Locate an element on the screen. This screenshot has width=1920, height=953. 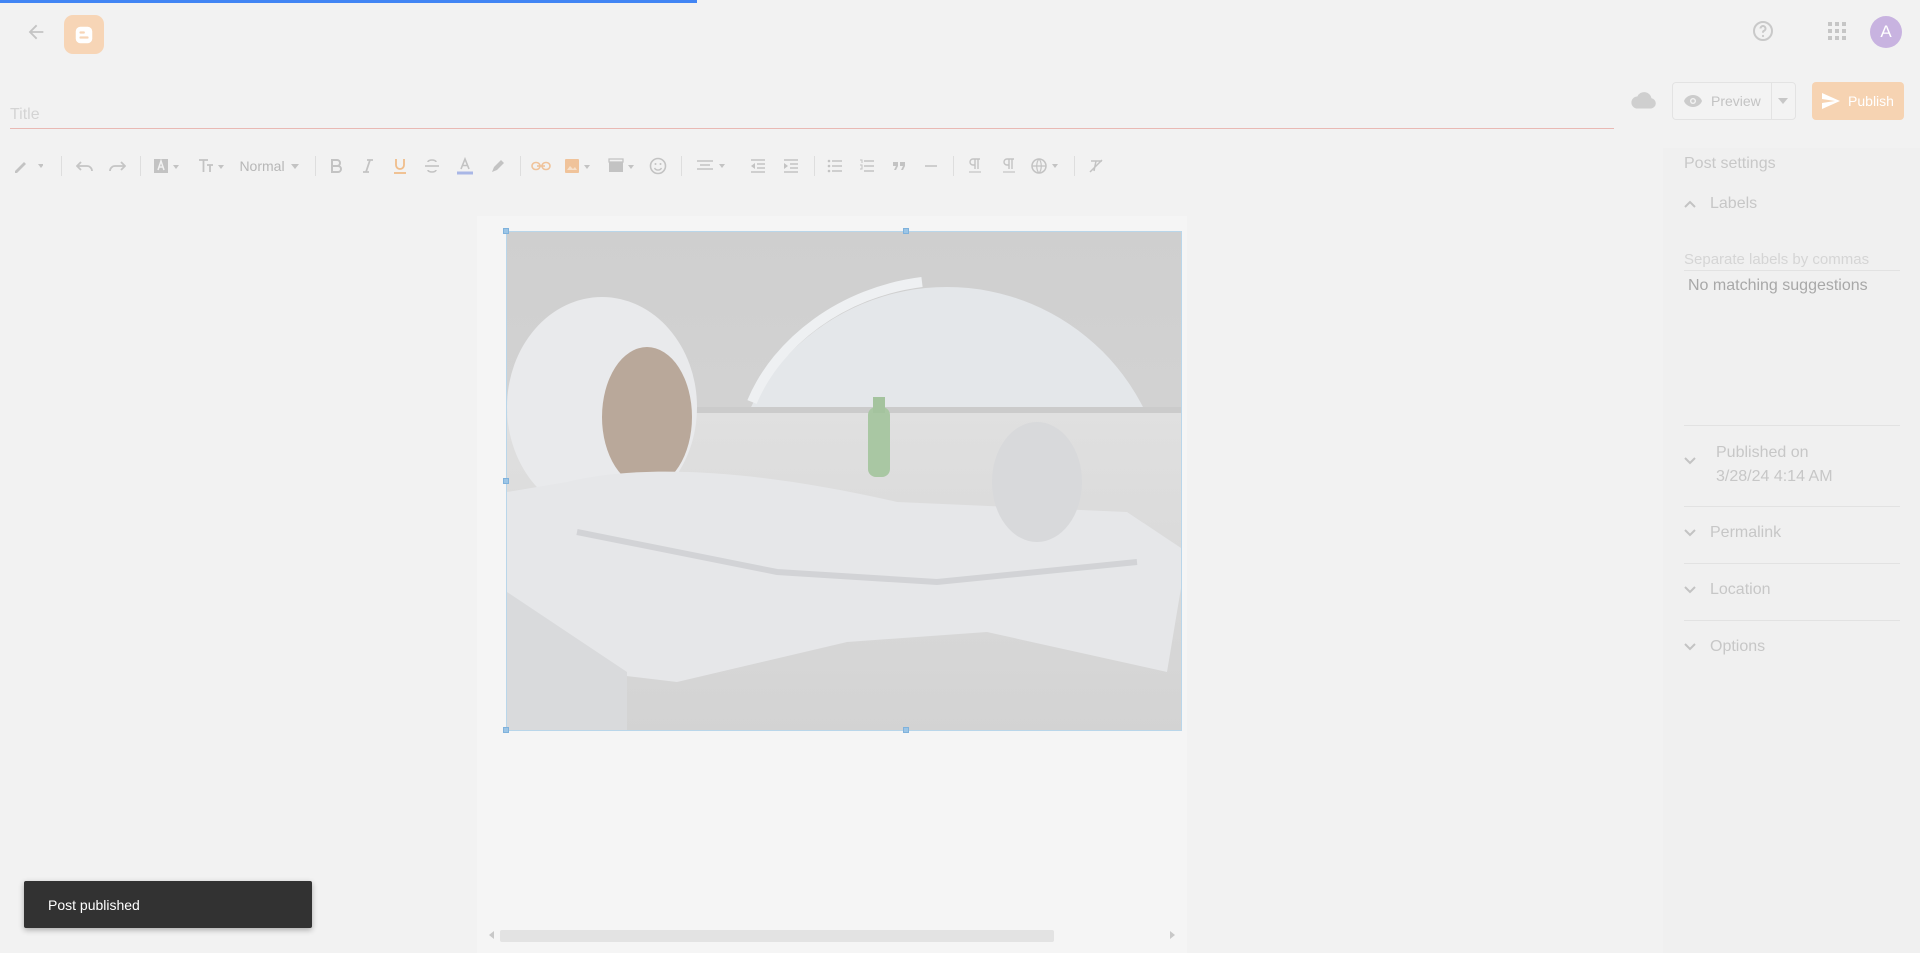
blogger-logo is located at coordinates (84, 34).